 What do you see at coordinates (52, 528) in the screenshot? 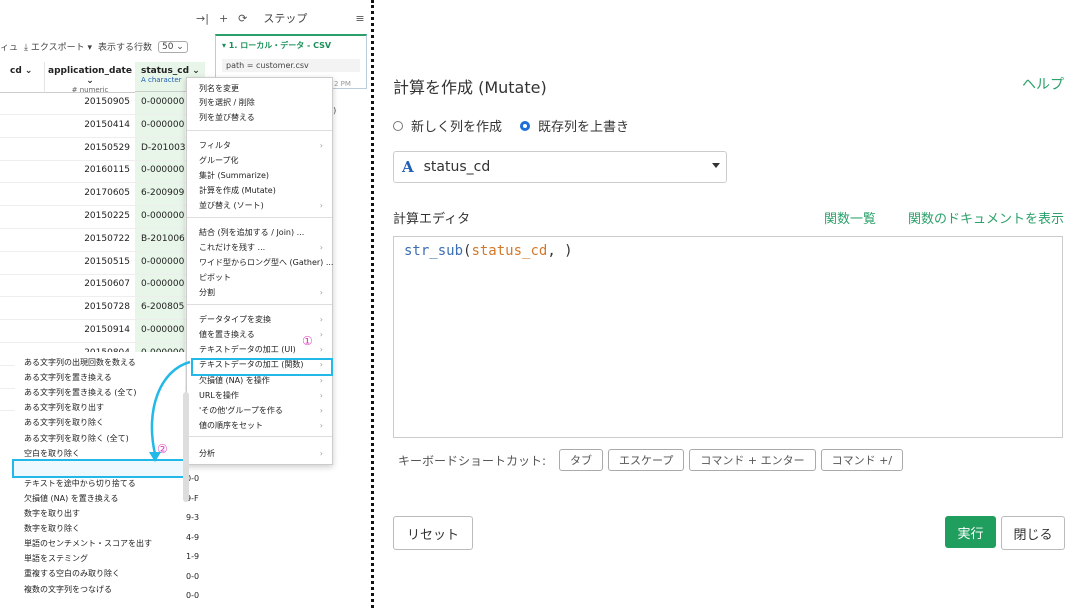
I see `submenu-item: 数字を取り除く` at bounding box center [52, 528].